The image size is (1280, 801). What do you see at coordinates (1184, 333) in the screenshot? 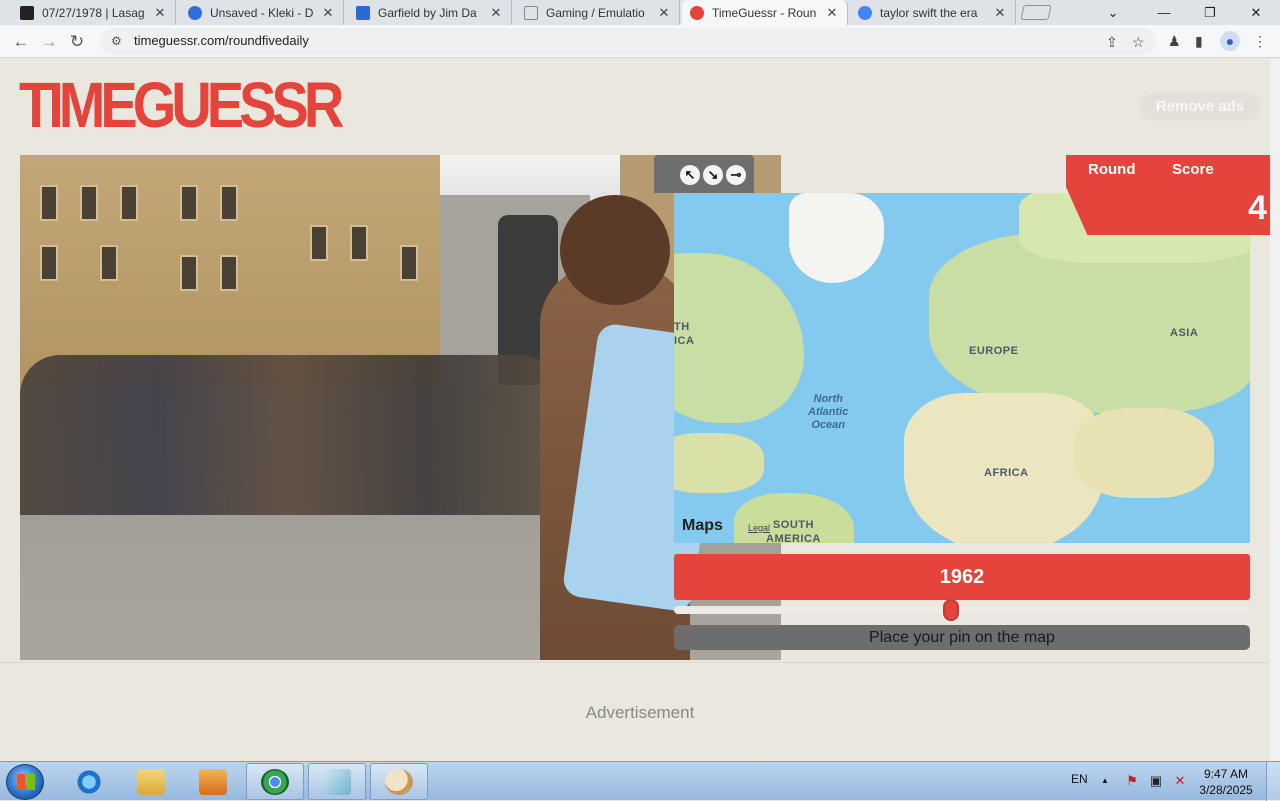
I see `map-label-asia: ASIA` at bounding box center [1184, 333].